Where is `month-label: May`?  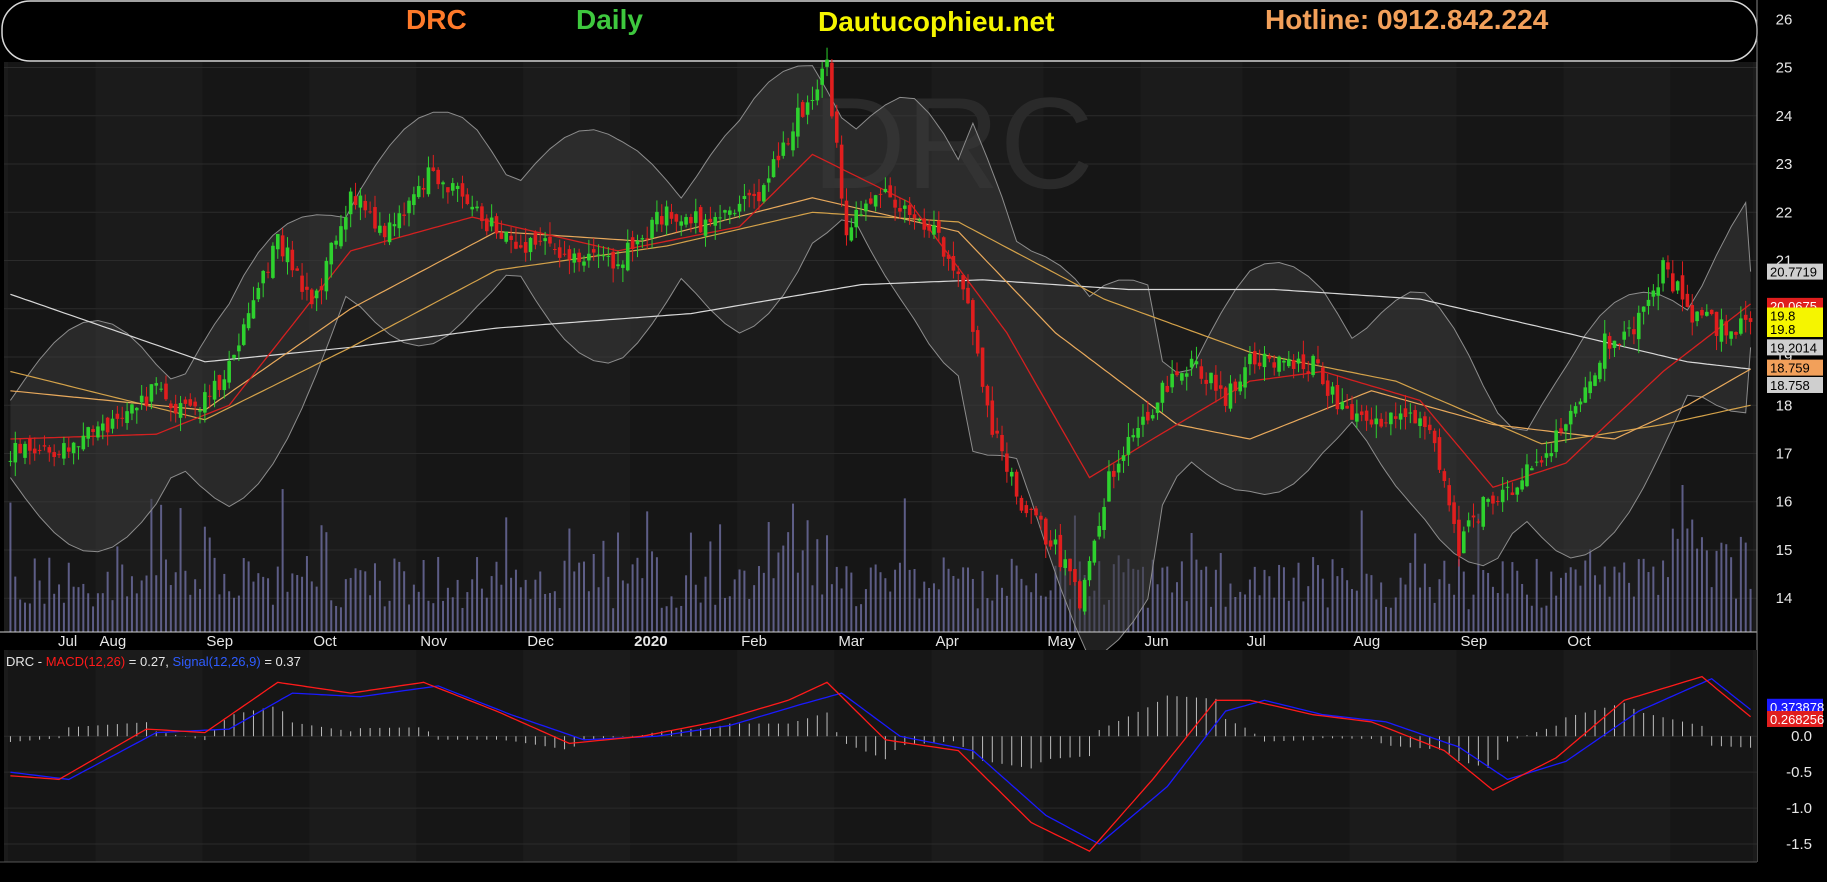 month-label: May is located at coordinates (1061, 641).